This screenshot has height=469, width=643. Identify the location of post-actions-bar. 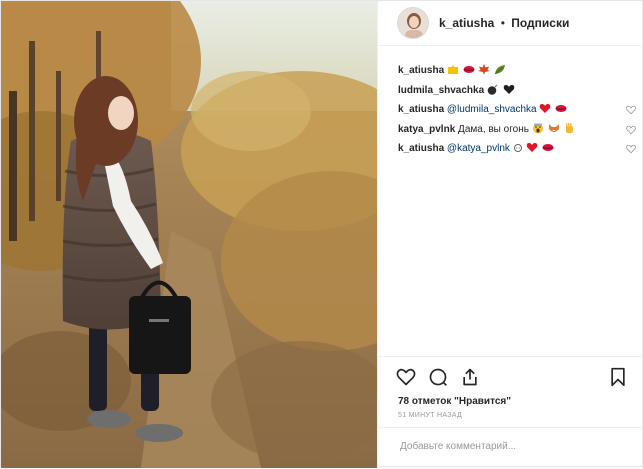
(510, 376).